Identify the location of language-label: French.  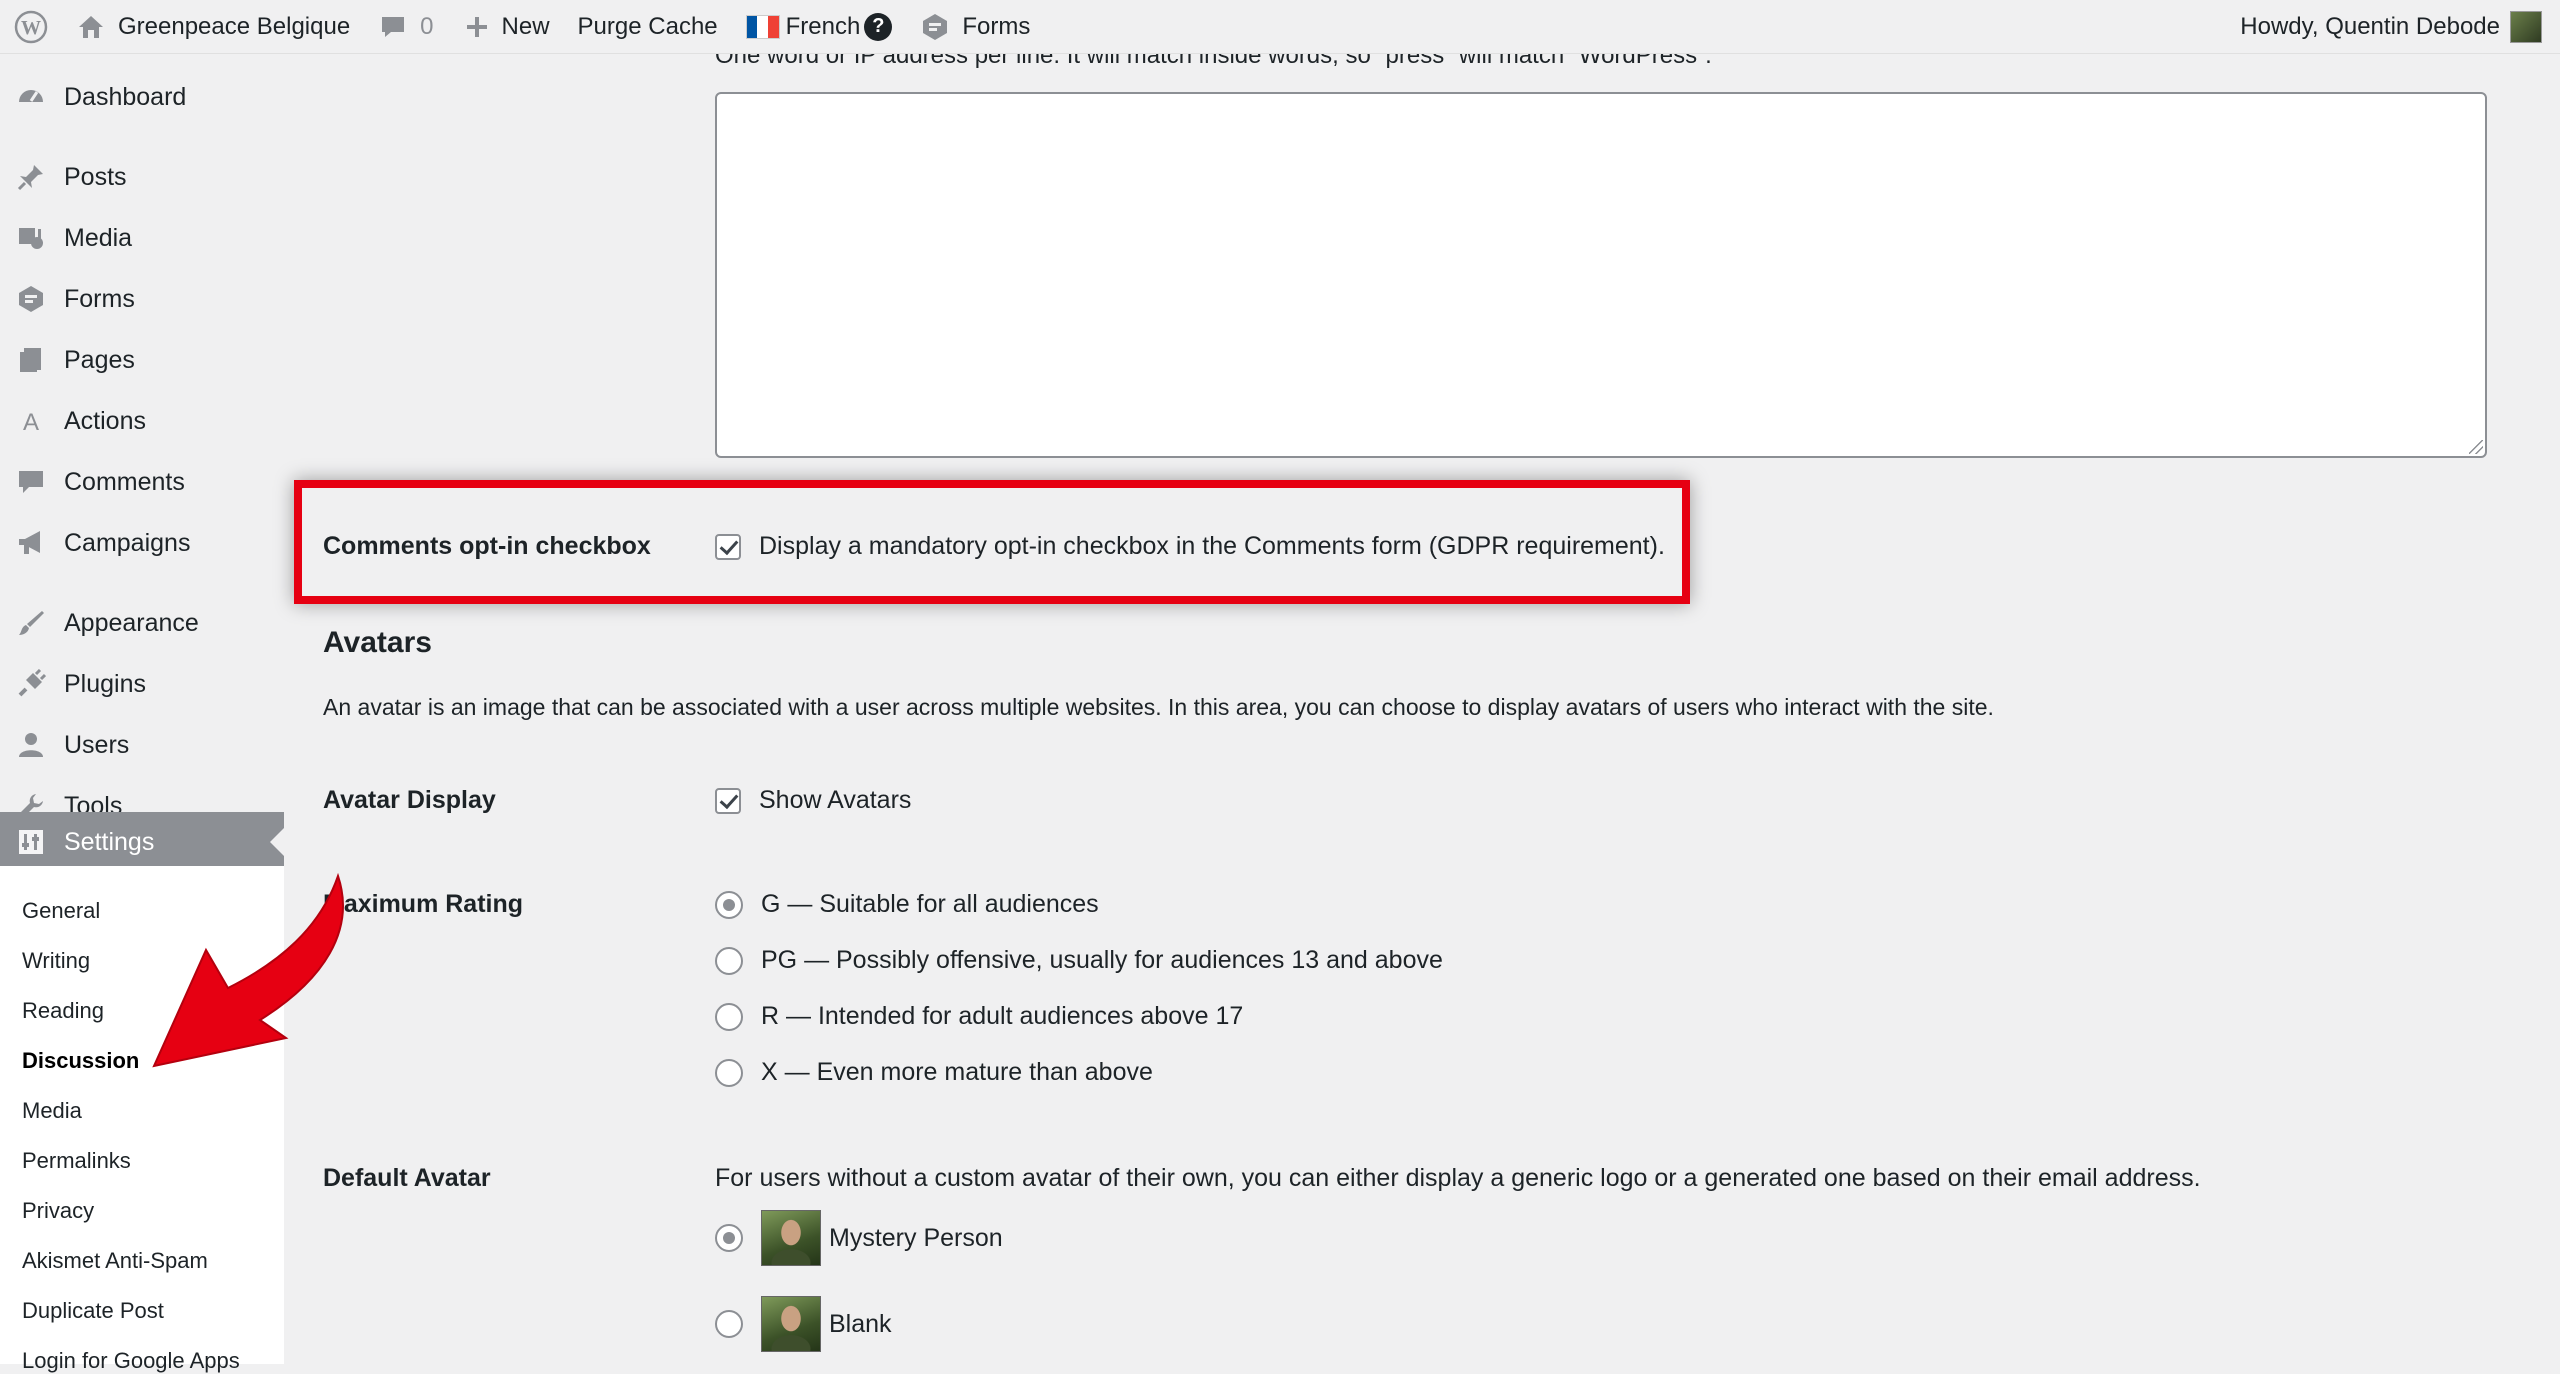
(823, 26).